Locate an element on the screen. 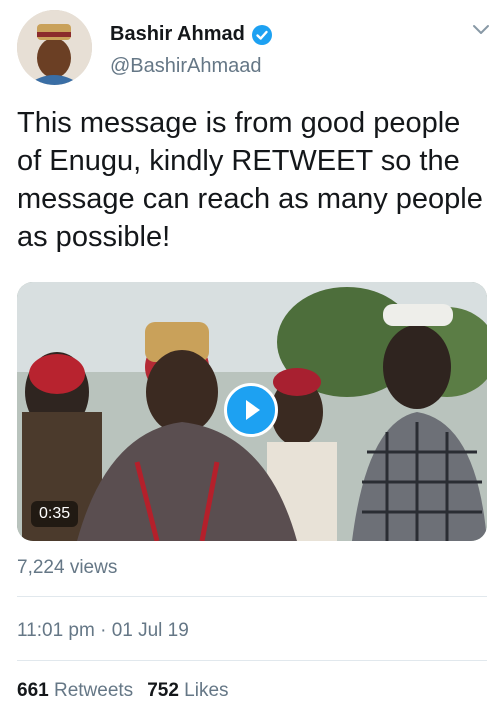 The image size is (504, 720). tweet-timestamp: 11:01 pm · 01 Jul 19 is located at coordinates (103, 631).